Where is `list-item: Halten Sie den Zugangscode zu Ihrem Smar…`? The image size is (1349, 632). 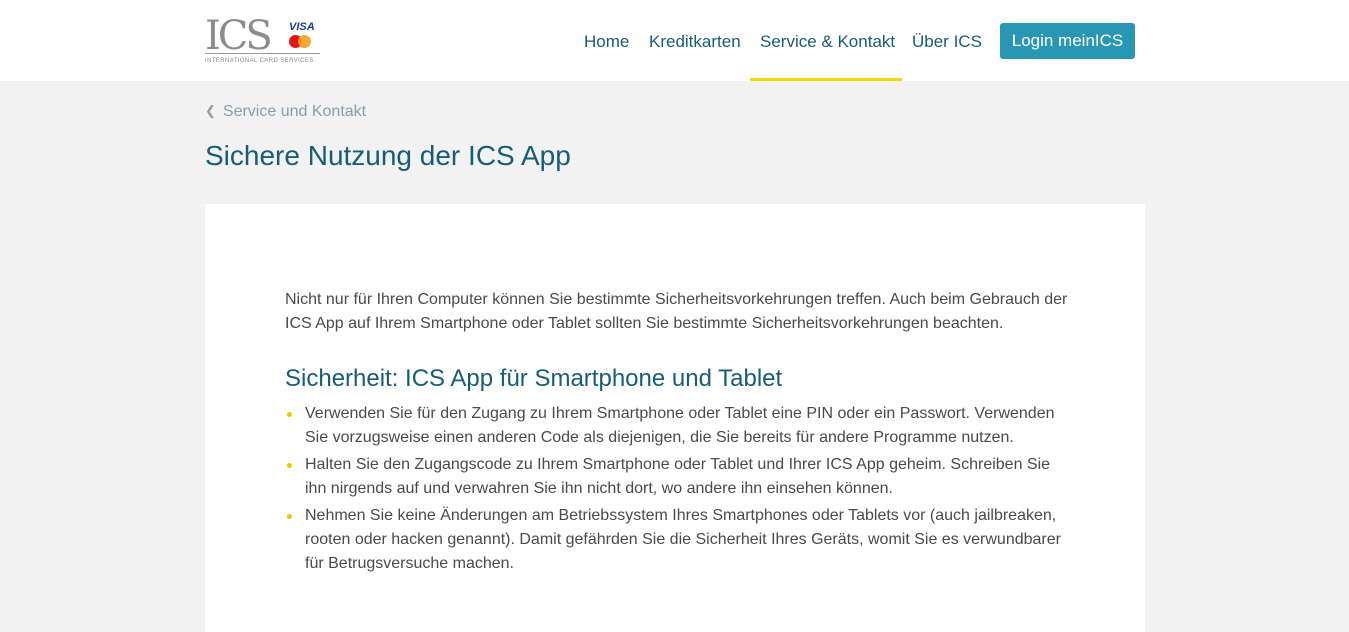
list-item: Halten Sie den Zugangscode zu Ihrem Smar… is located at coordinates (680, 477).